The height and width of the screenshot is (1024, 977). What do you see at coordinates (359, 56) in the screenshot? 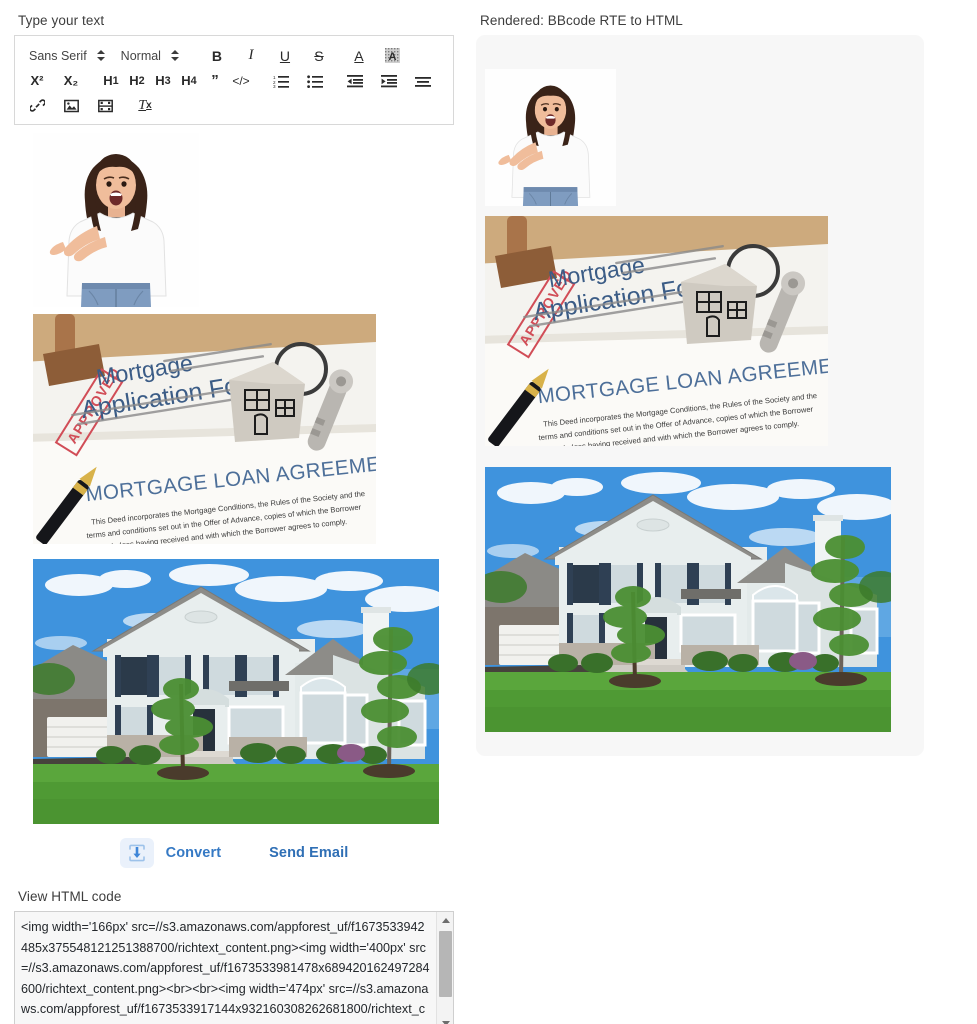
I see `text-color-icon: A` at bounding box center [359, 56].